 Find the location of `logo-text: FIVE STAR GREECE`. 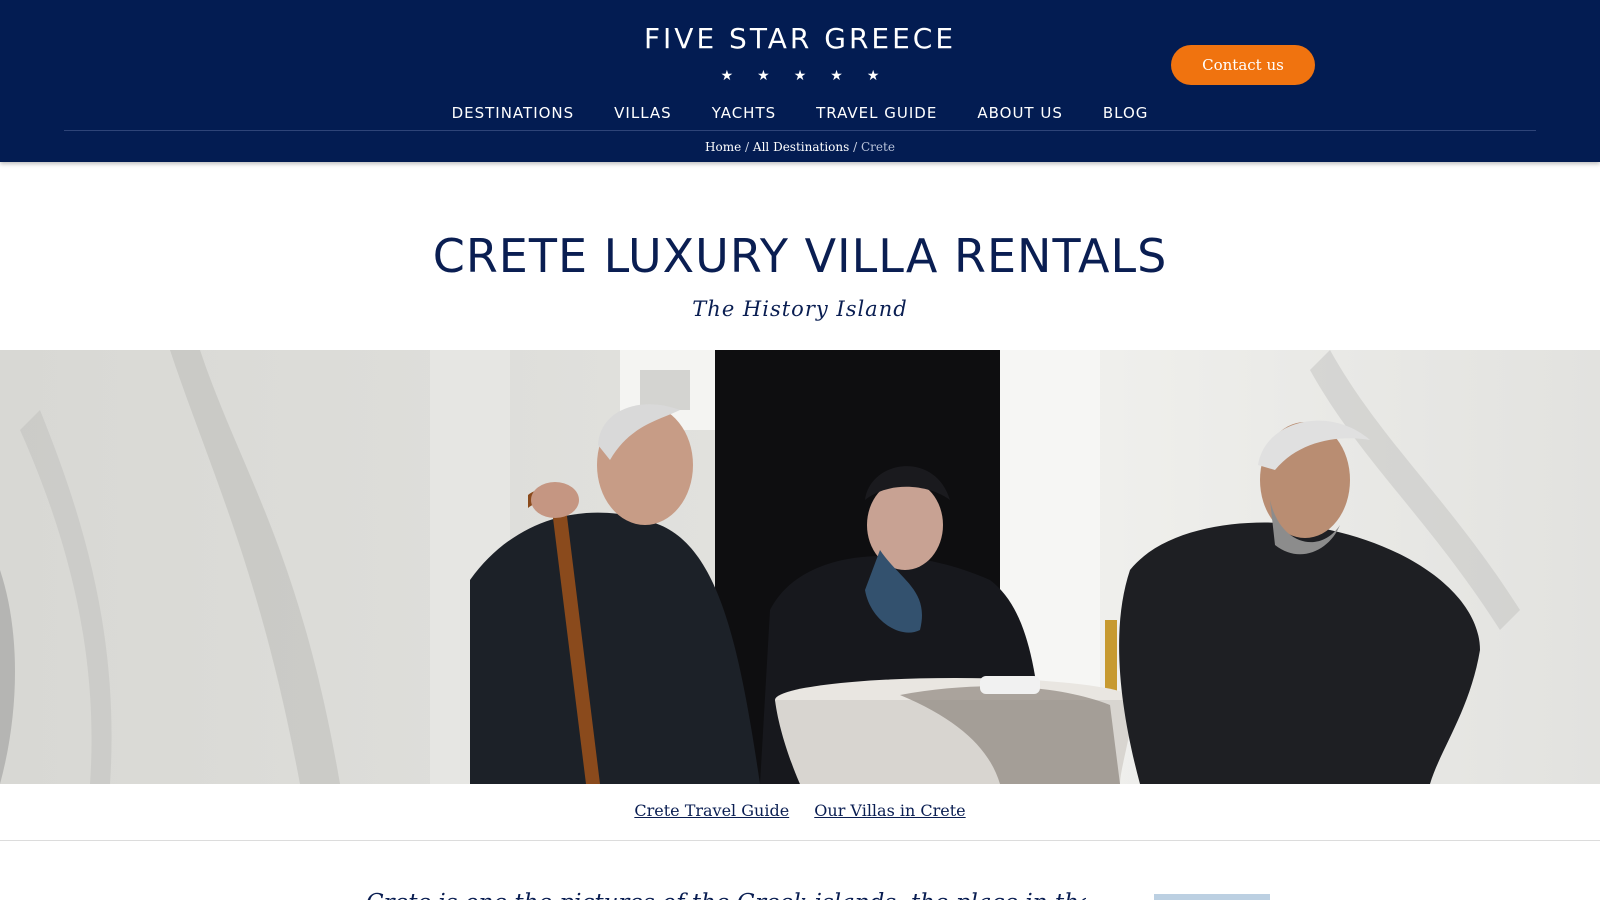

logo-text: FIVE STAR GREECE is located at coordinates (800, 38).